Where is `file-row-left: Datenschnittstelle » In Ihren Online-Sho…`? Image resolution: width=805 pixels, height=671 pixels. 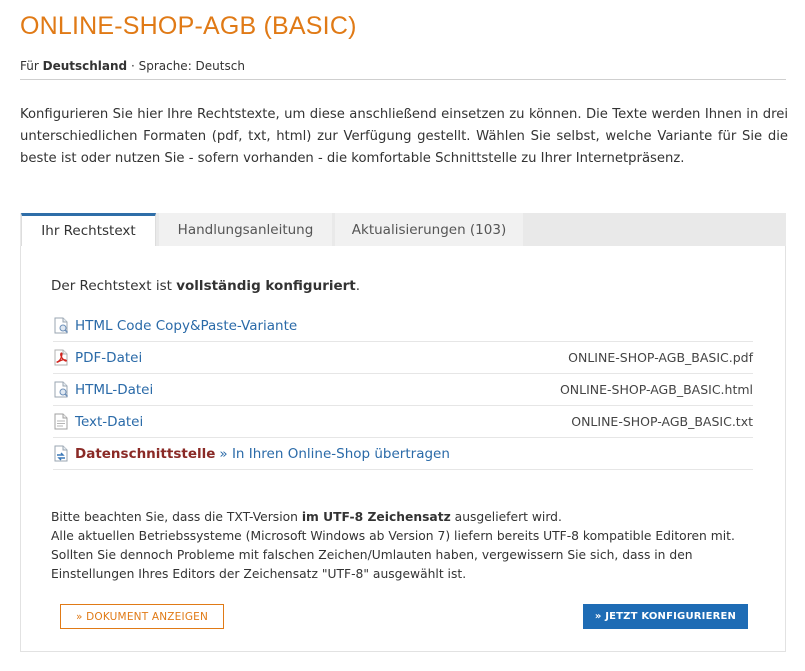 file-row-left: Datenschnittstelle » In Ihren Online-Sho… is located at coordinates (251, 453).